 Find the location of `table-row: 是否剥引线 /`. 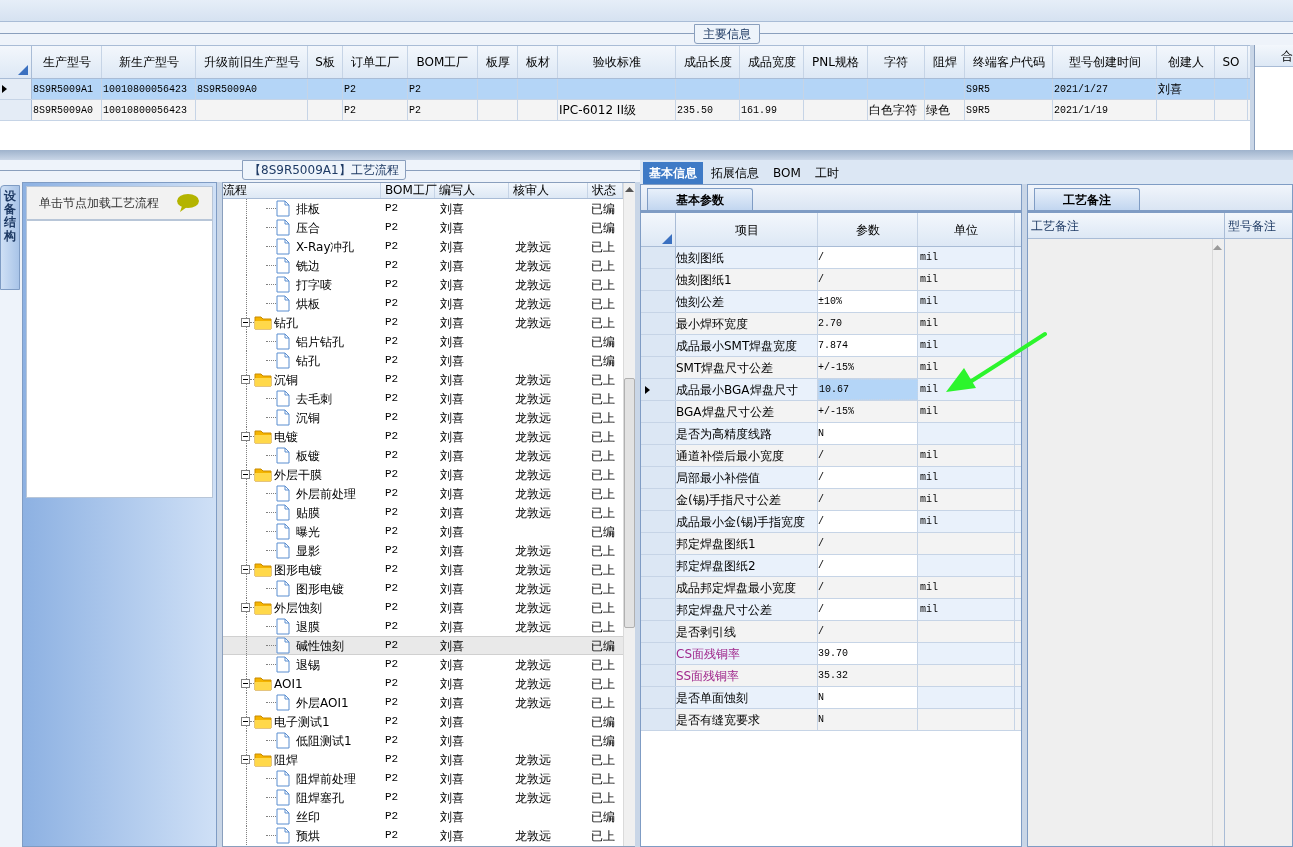

table-row: 是否剥引线 / is located at coordinates (831, 632).